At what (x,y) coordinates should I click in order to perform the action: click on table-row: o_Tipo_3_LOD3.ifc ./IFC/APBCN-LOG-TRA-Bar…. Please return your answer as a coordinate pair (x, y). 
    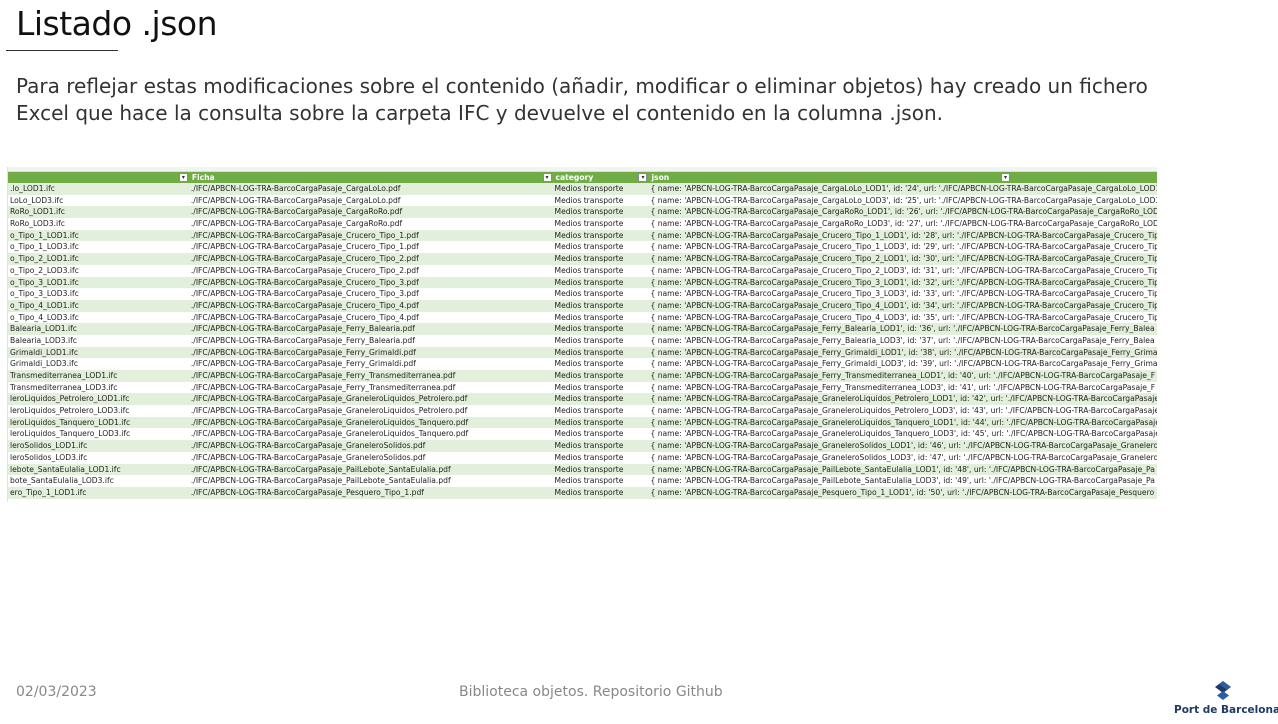
    Looking at the image, I should click on (582, 294).